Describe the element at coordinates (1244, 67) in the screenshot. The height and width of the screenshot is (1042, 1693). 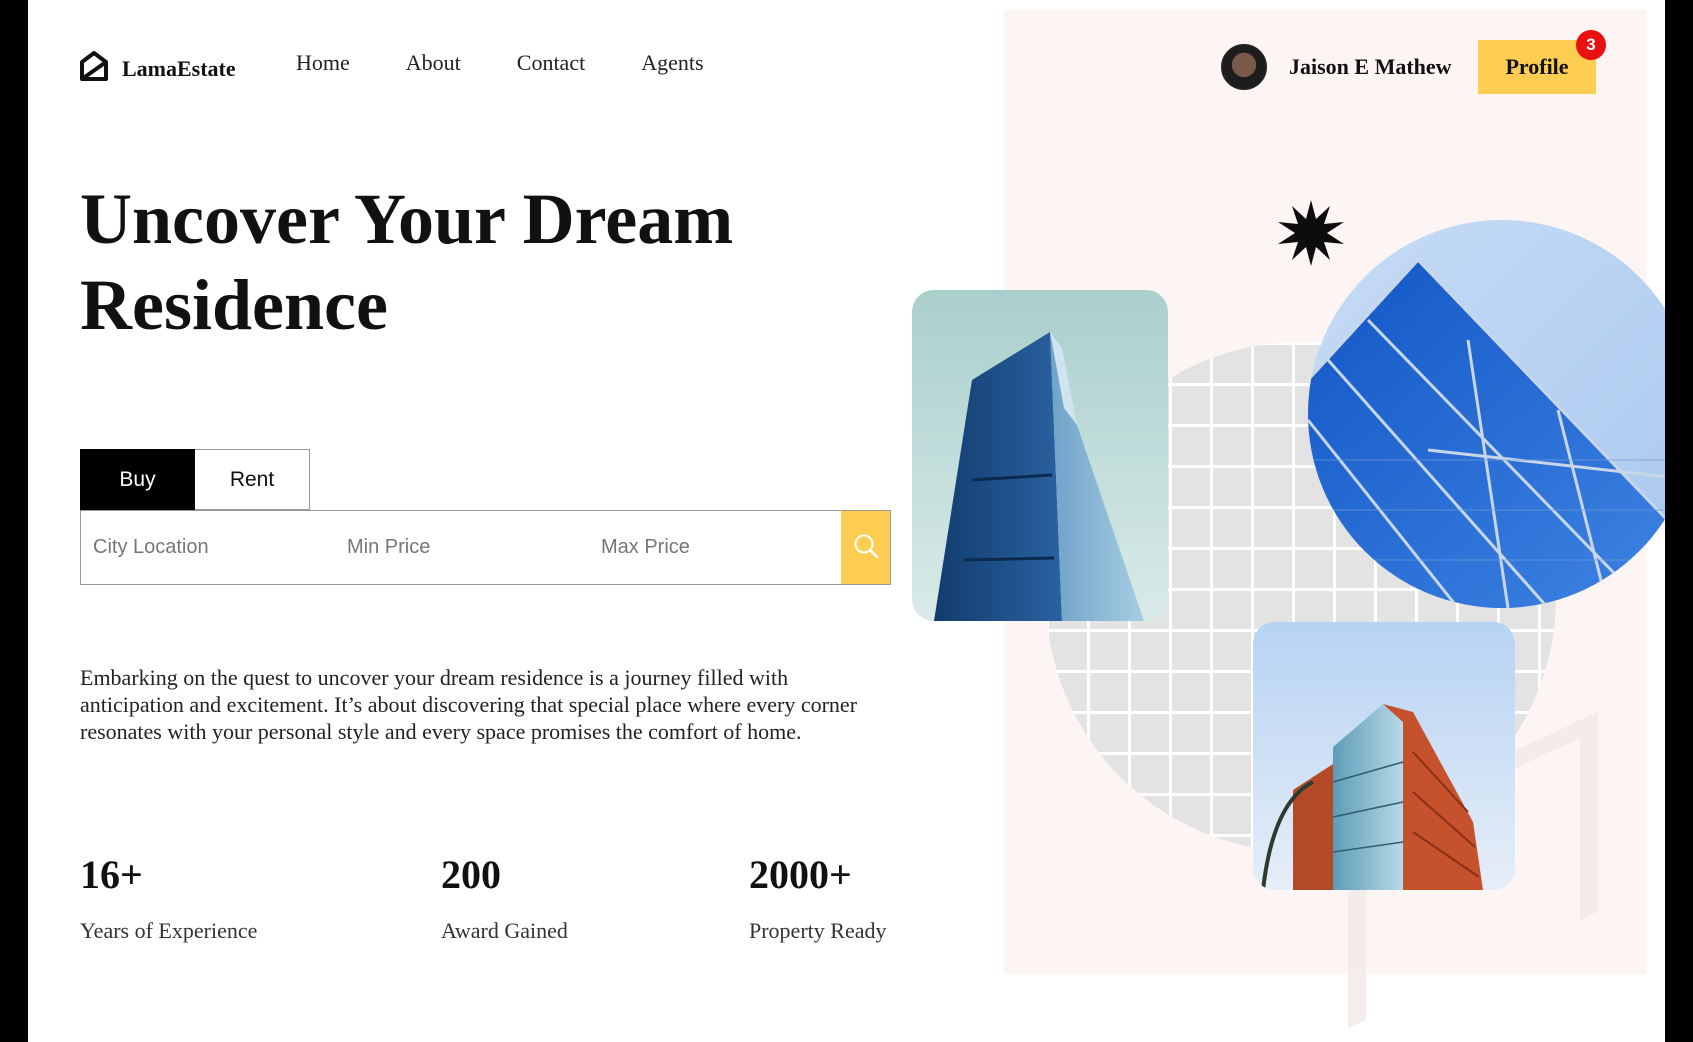
I see `avatar` at that location.